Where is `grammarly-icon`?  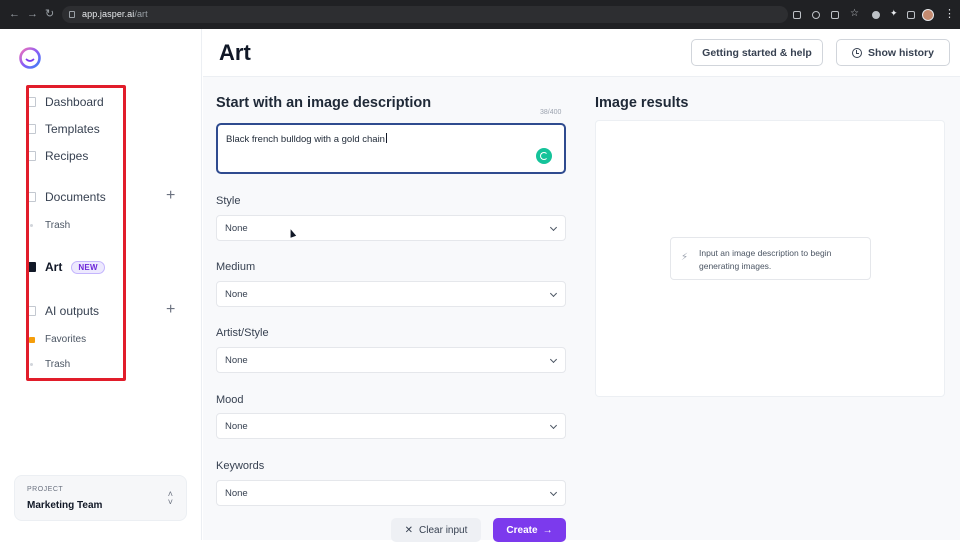
grammarly-icon is located at coordinates (544, 156).